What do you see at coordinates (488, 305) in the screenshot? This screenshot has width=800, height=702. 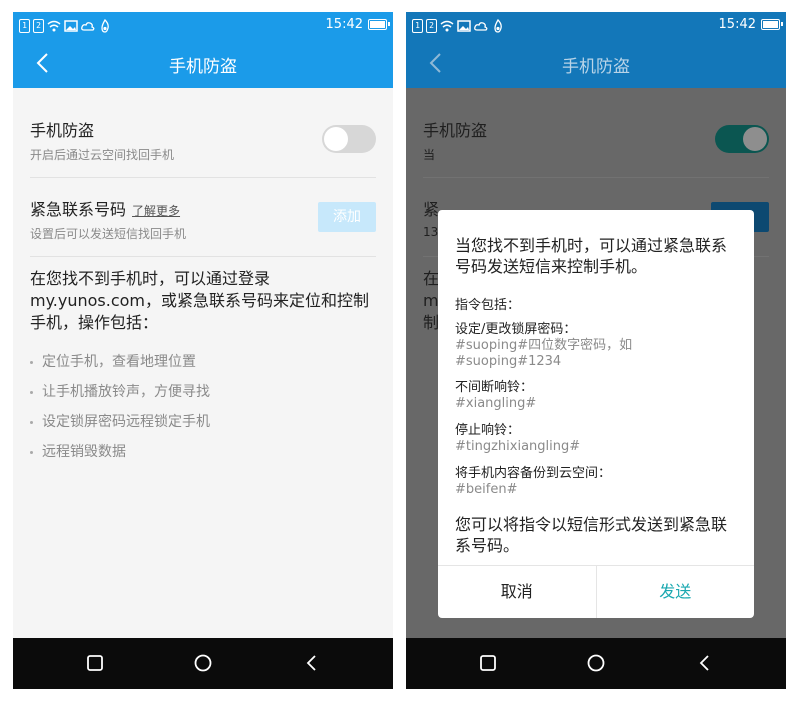 I see `commands-header: 指令包括：` at bounding box center [488, 305].